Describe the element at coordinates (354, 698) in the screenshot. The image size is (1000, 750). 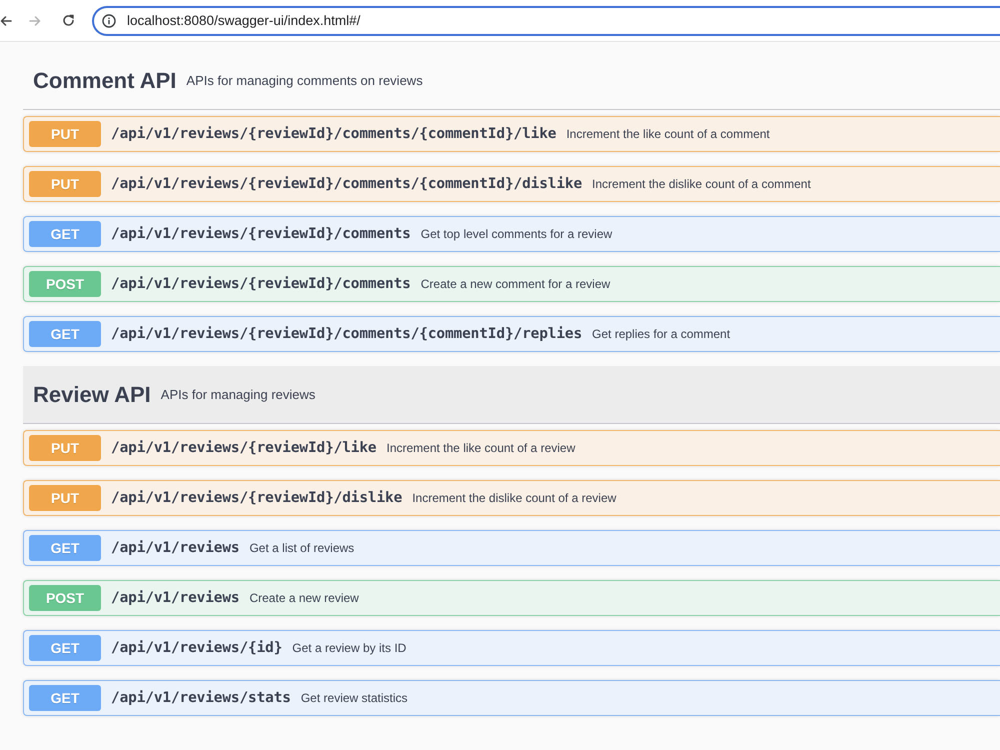
I see `endpoint-summary: Get review statistics` at that location.